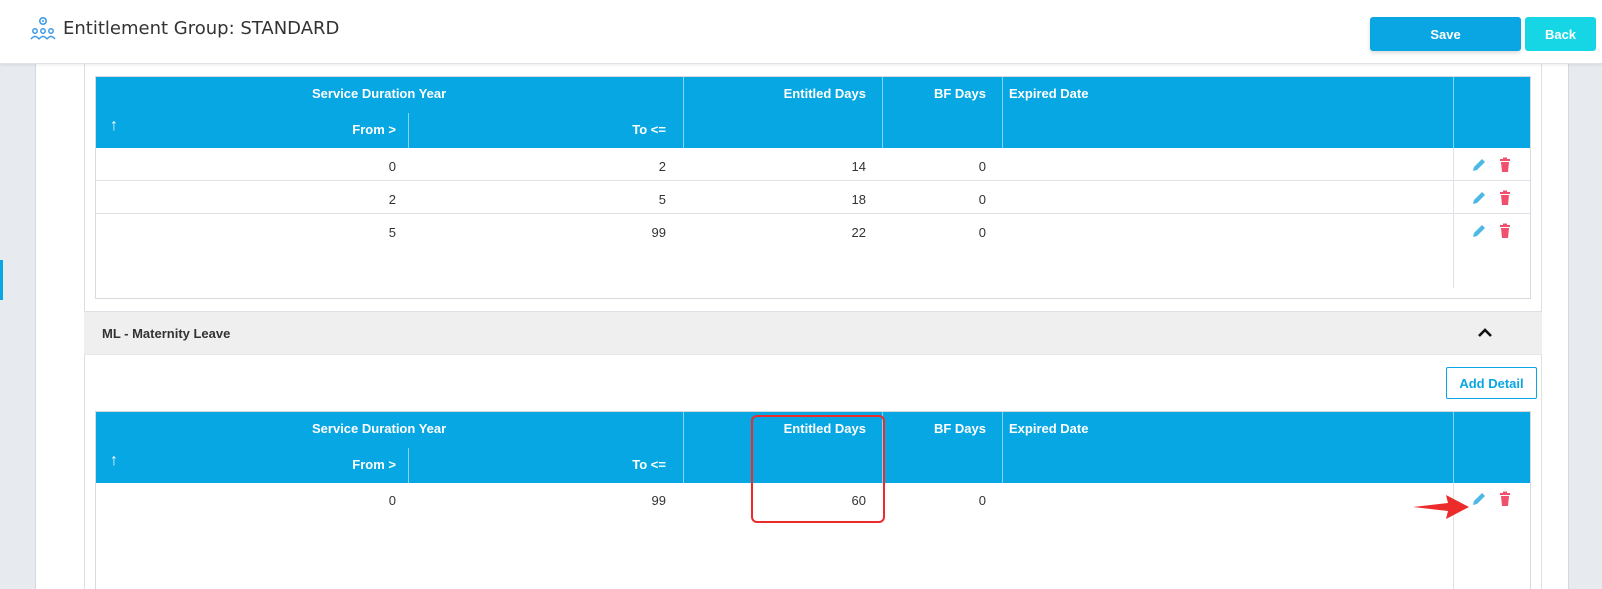  I want to click on red-arrow-icon, so click(1441, 507).